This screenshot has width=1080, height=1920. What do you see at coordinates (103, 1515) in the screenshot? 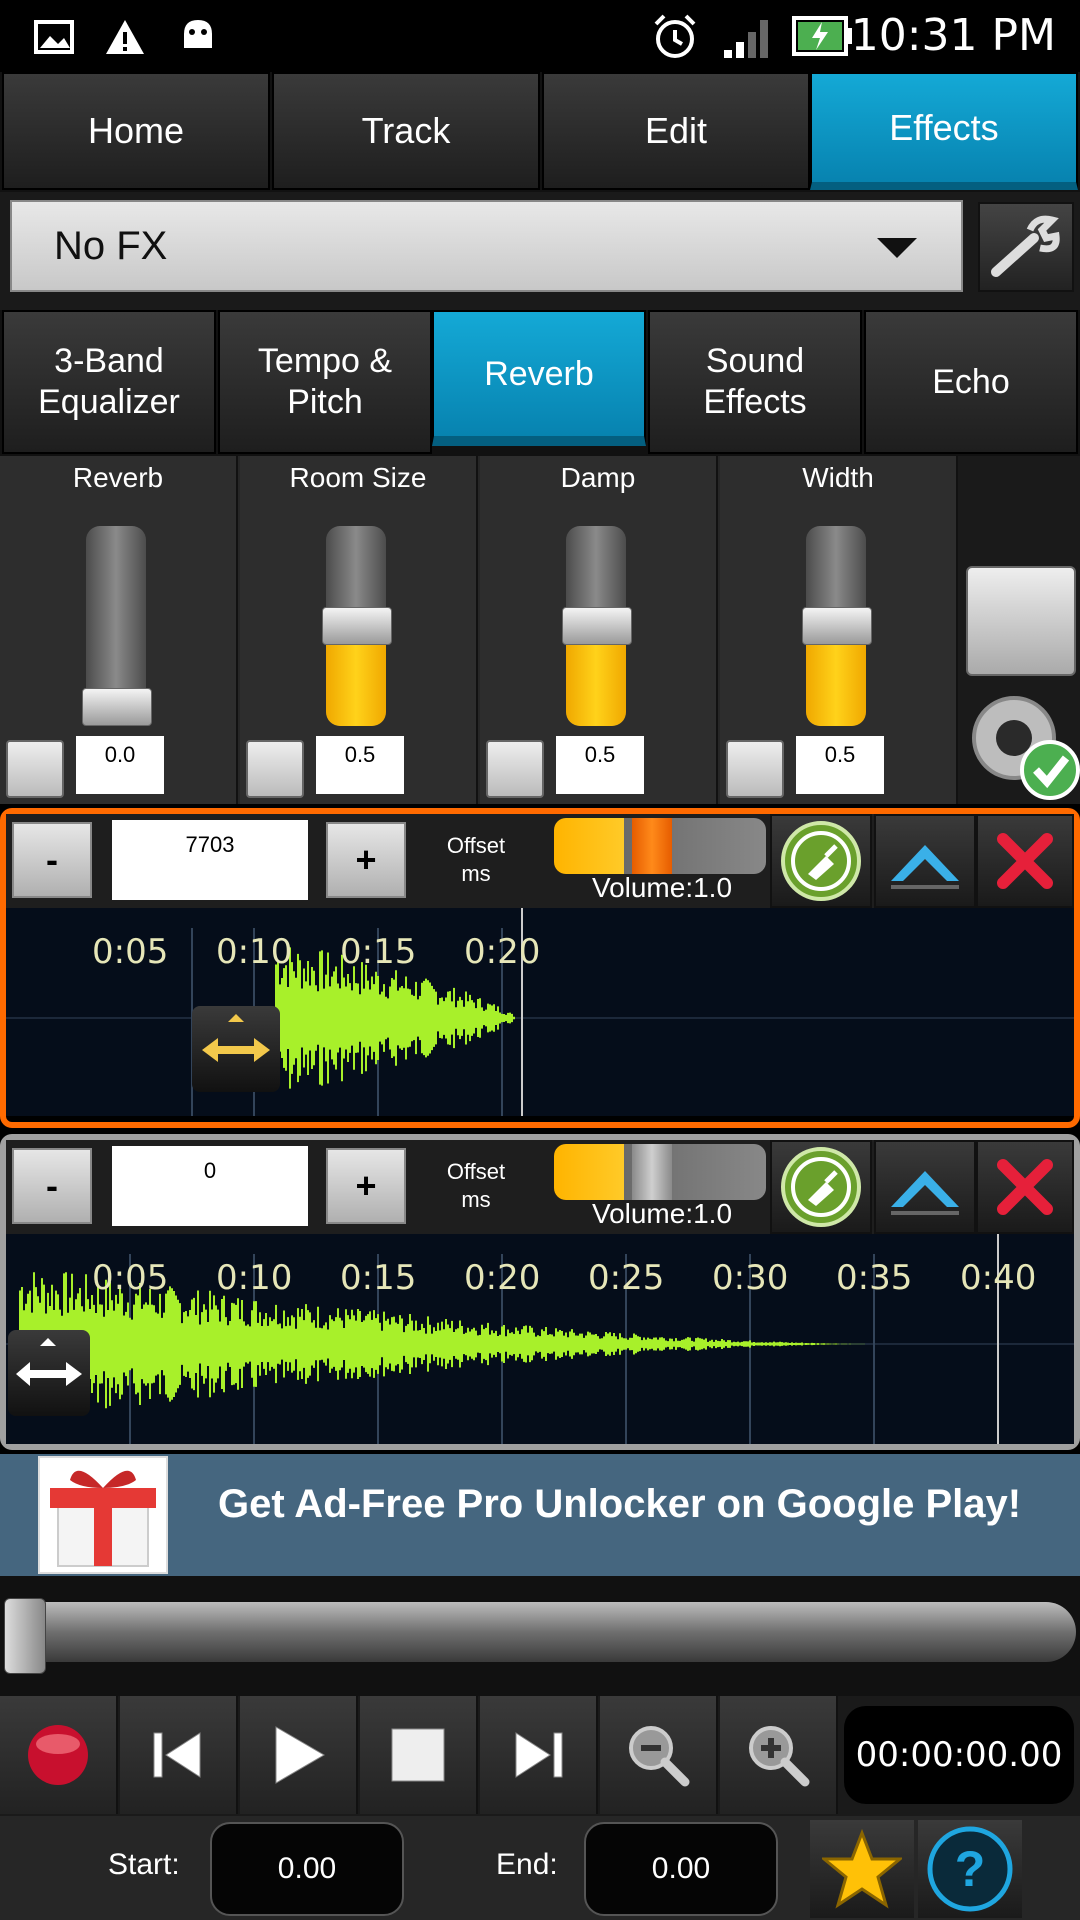
I see `gift-icon` at bounding box center [103, 1515].